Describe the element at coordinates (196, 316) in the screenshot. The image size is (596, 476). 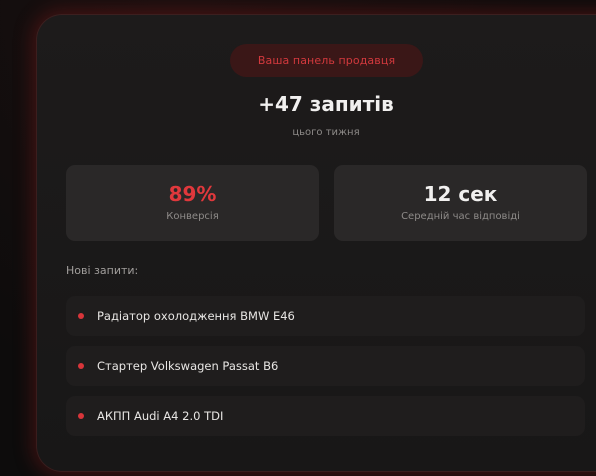
I see `request-item-text: Радіатор охолодження BMW E46` at that location.